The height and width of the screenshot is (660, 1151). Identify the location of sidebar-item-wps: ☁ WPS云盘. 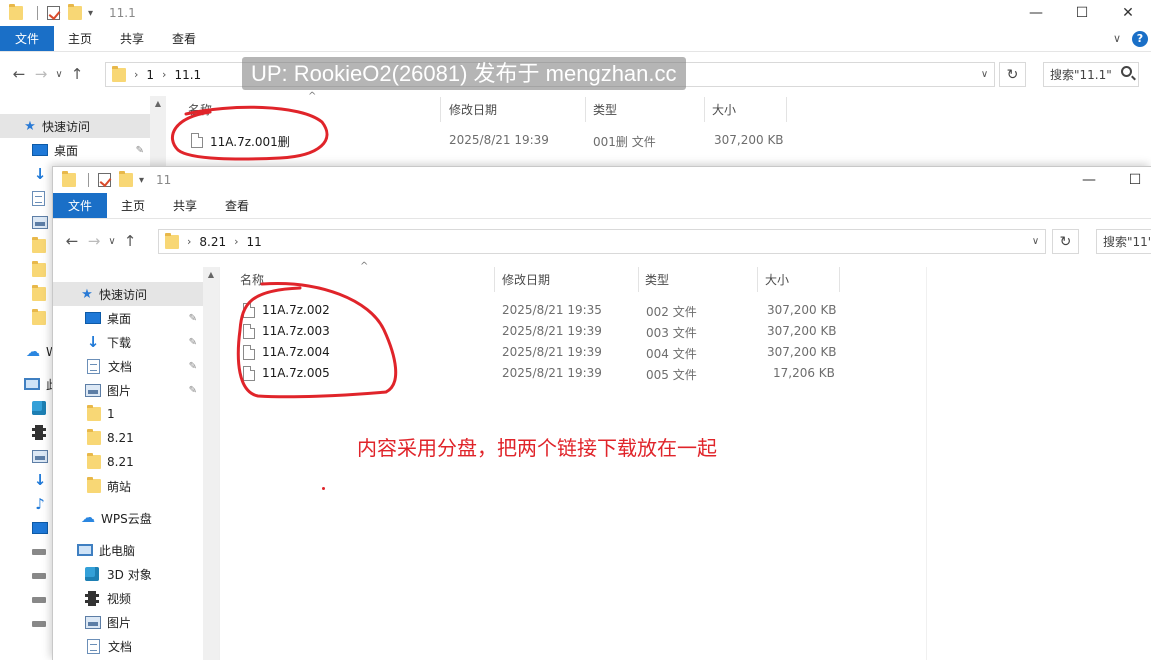
(128, 518).